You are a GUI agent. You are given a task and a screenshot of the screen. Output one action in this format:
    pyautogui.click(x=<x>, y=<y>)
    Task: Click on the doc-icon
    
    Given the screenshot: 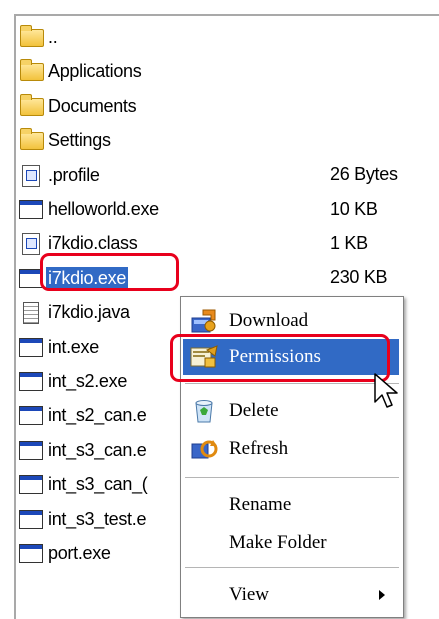 What is the action you would take?
    pyautogui.click(x=31, y=313)
    